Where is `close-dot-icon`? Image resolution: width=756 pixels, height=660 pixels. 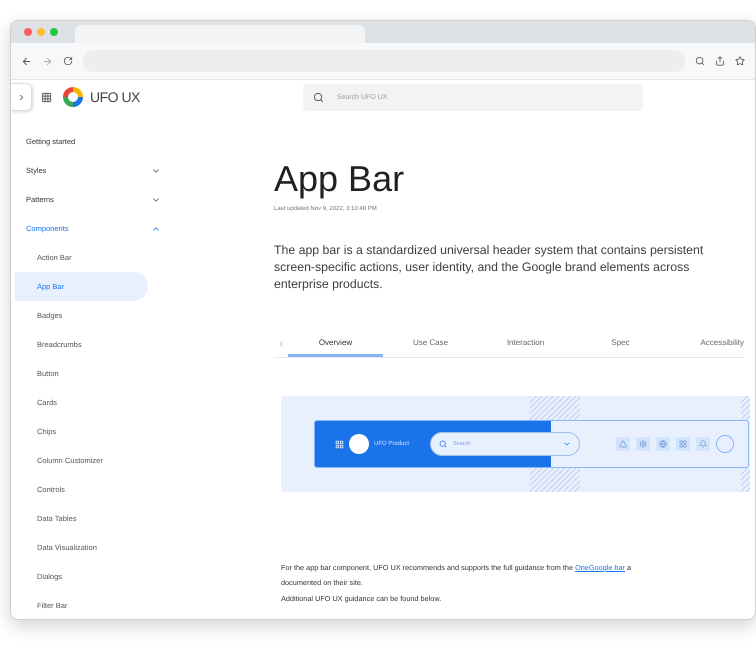
close-dot-icon is located at coordinates (28, 32).